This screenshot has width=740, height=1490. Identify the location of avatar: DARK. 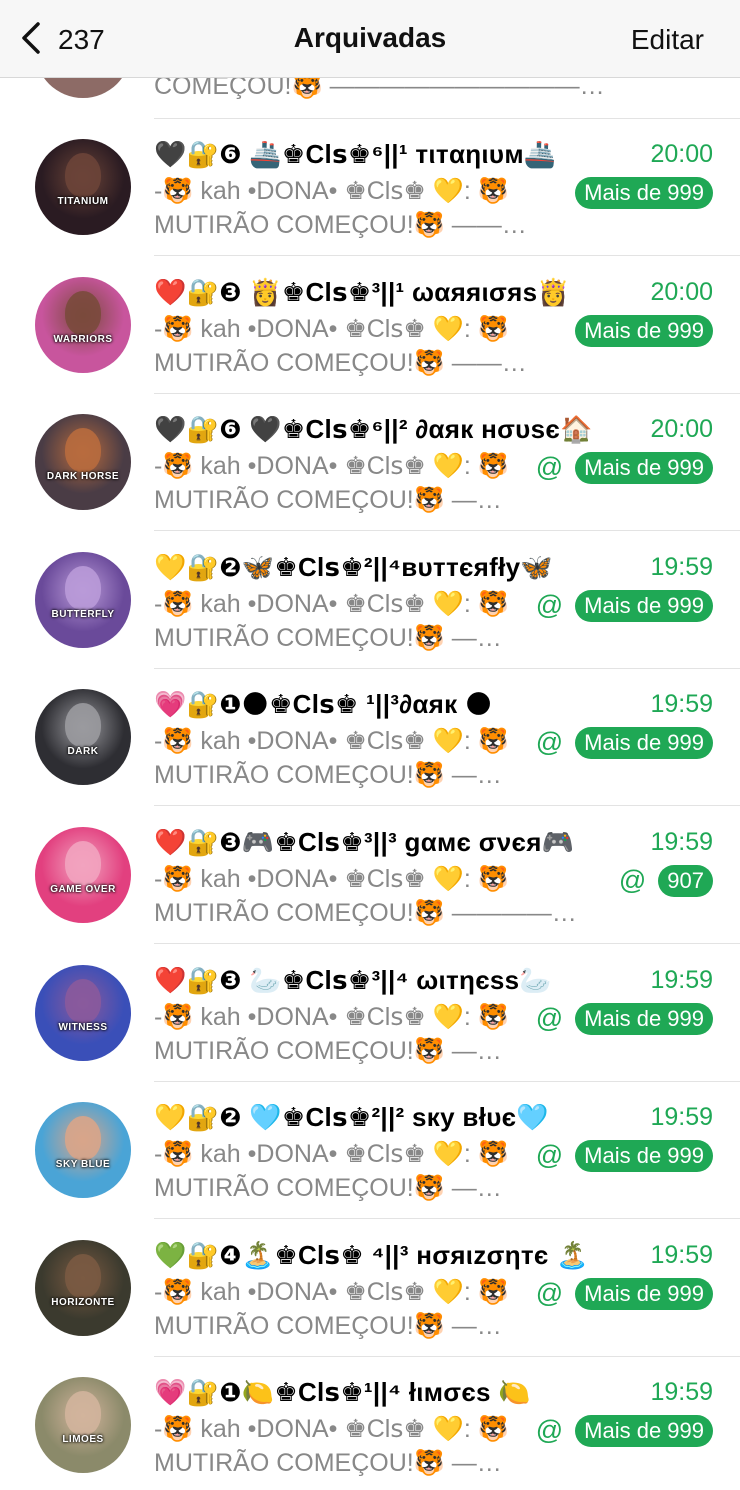
(83, 737).